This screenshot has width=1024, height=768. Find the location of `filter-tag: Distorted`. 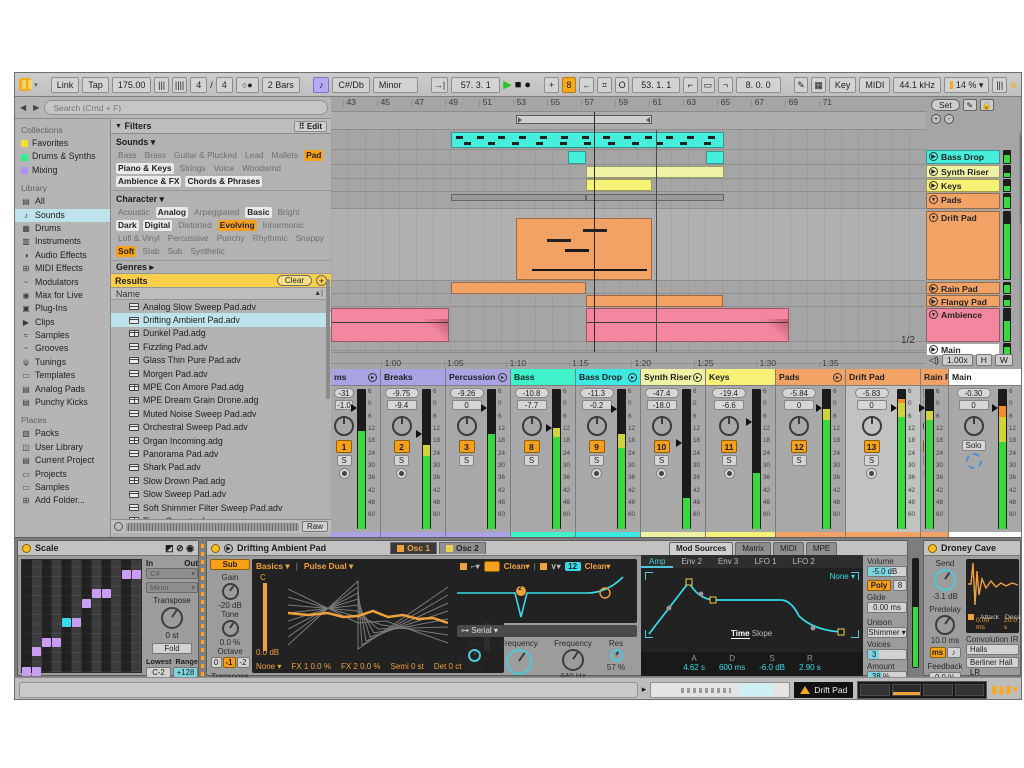

filter-tag: Distorted is located at coordinates (195, 225).